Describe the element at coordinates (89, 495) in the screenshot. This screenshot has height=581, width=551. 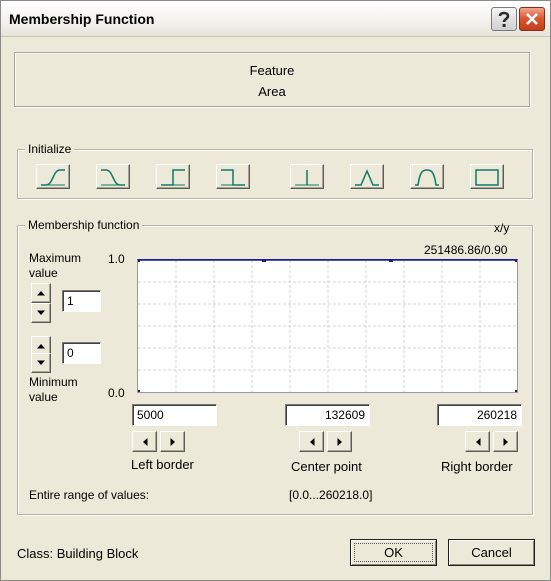
I see `range-label: Entire range of values:` at that location.